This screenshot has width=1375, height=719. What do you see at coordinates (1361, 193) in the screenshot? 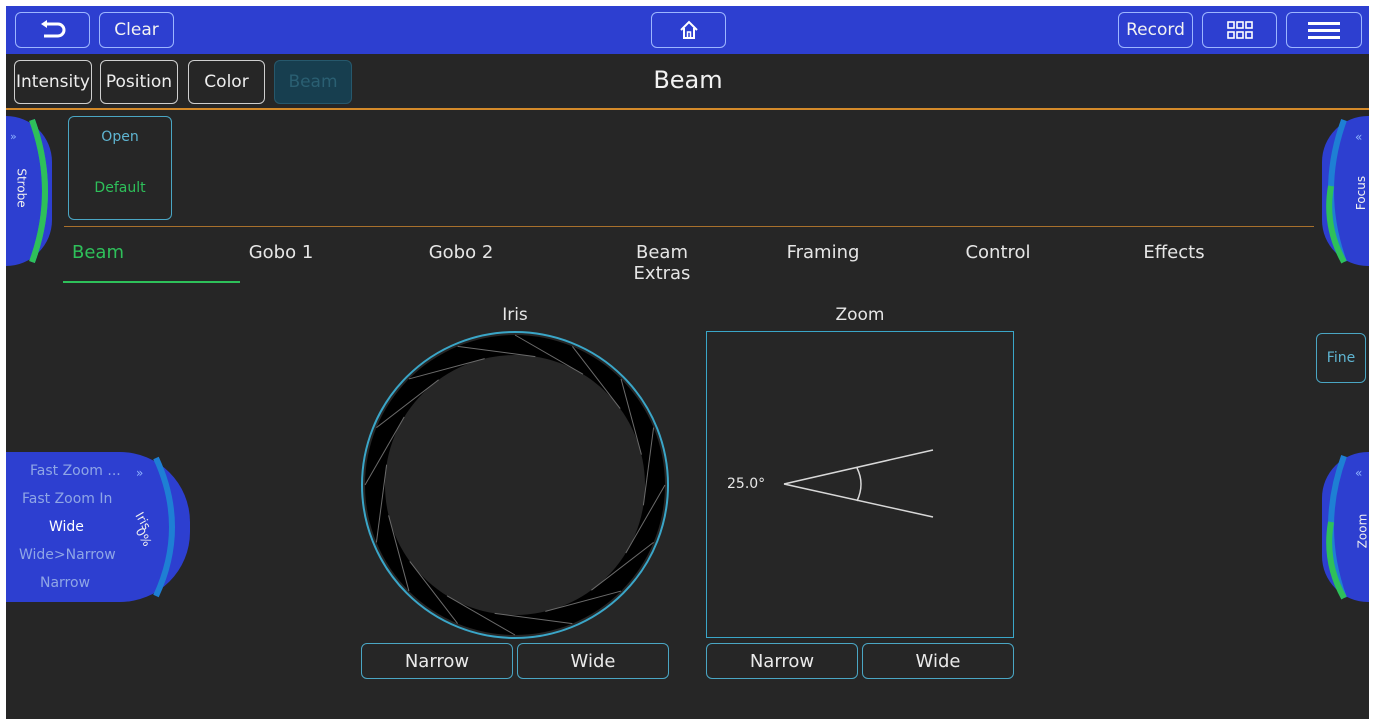
I see `focus-label: Focus` at bounding box center [1361, 193].